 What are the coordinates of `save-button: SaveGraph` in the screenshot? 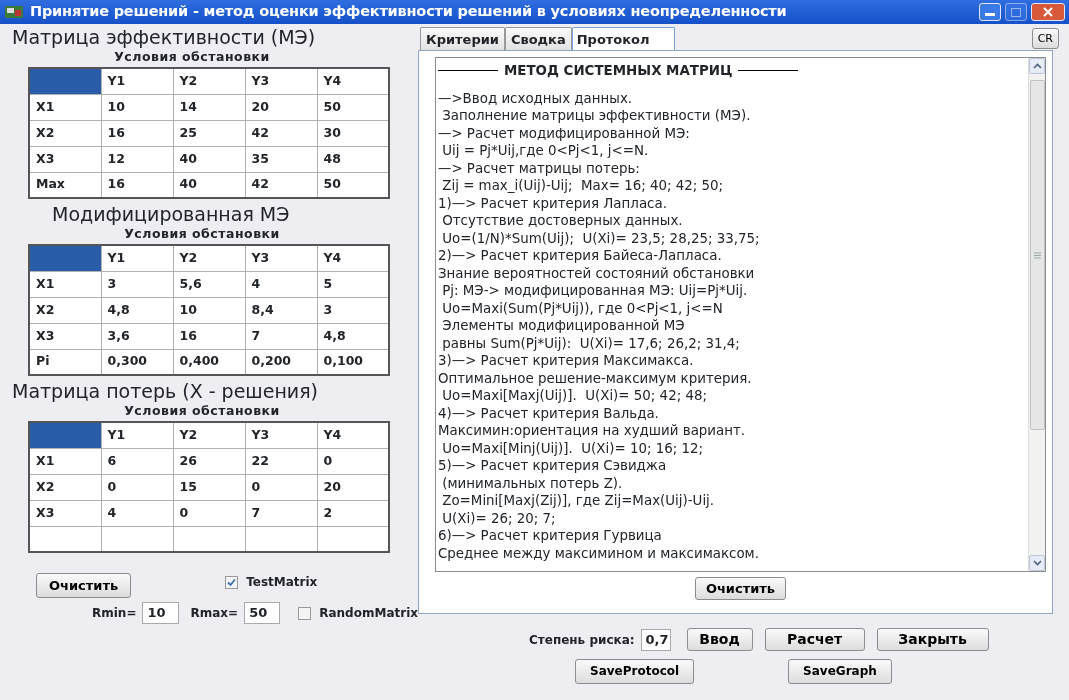 It's located at (840, 671).